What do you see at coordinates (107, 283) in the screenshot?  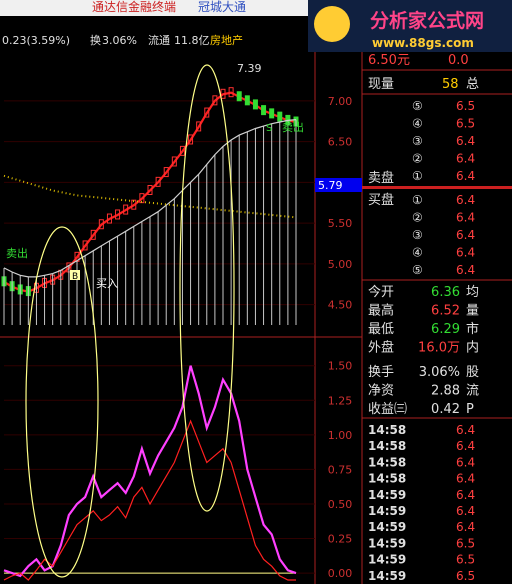 I see `buy-label: 买入` at bounding box center [107, 283].